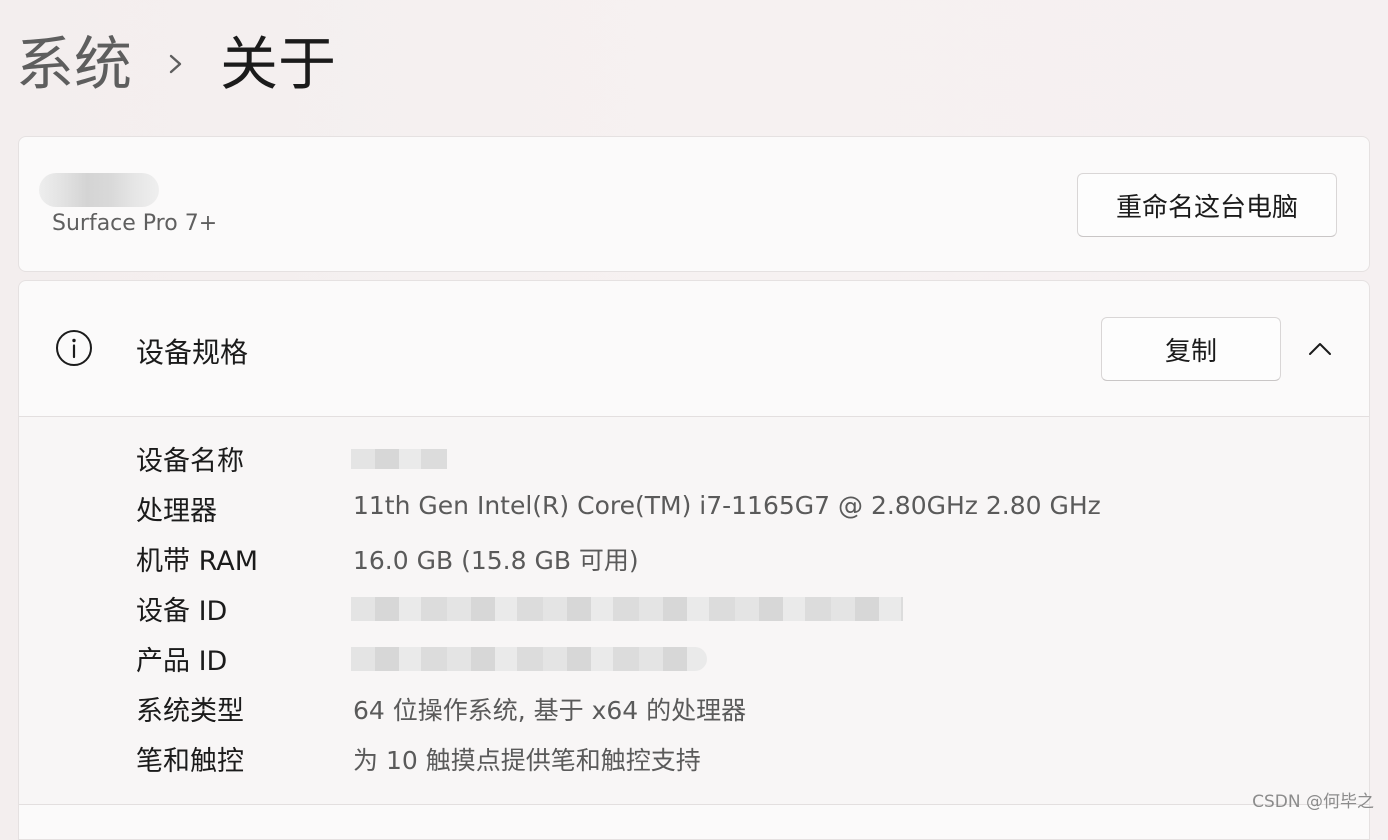  Describe the element at coordinates (190, 761) in the screenshot. I see `spec-label: 笔和触控` at that location.